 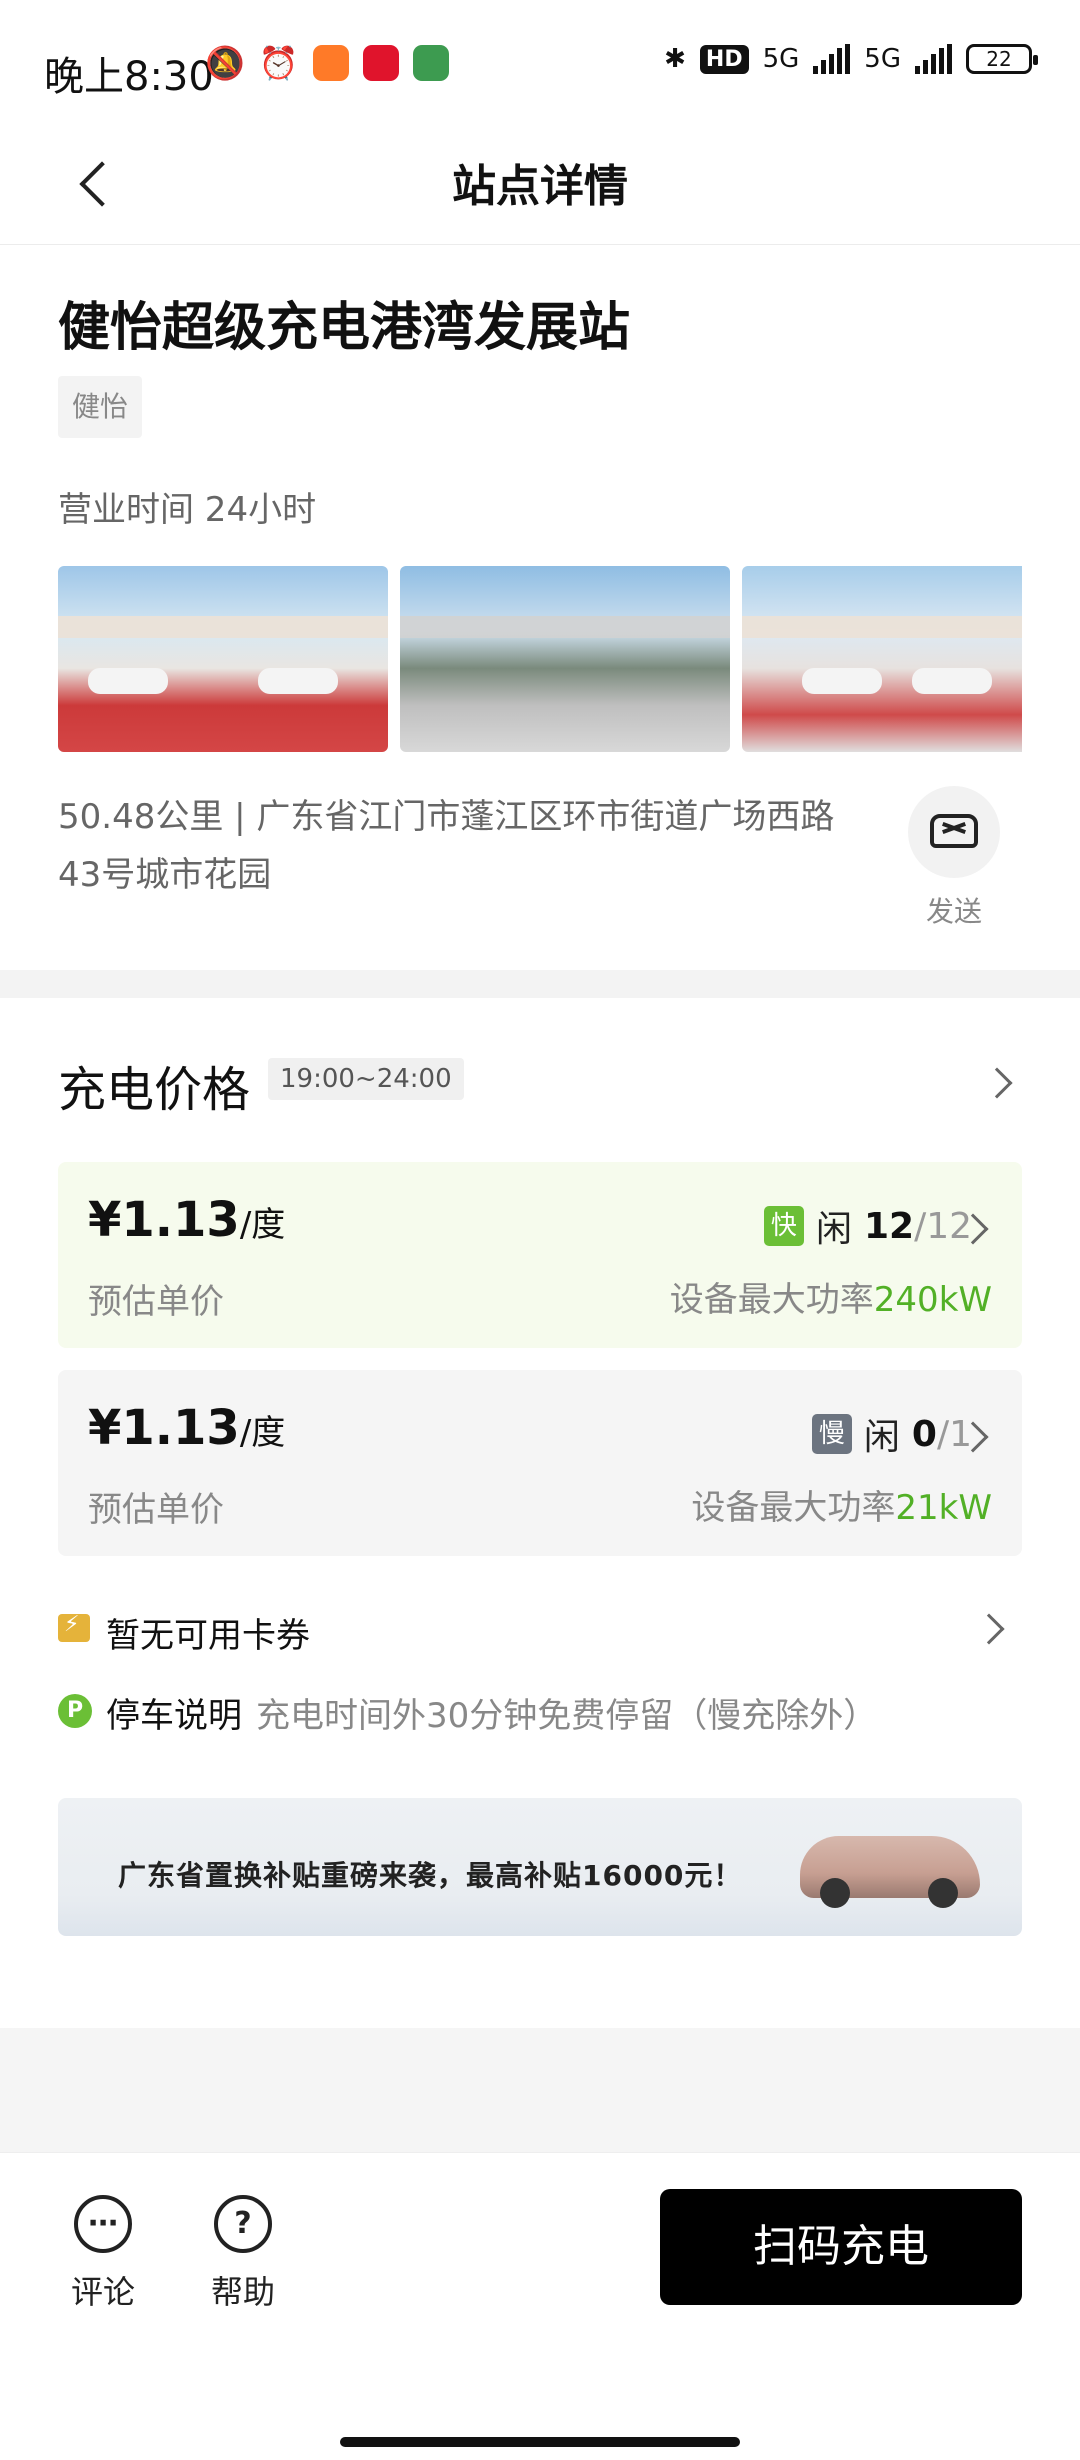 I want to click on status-notification-icons: 🔕 ⏰, so click(x=327, y=63).